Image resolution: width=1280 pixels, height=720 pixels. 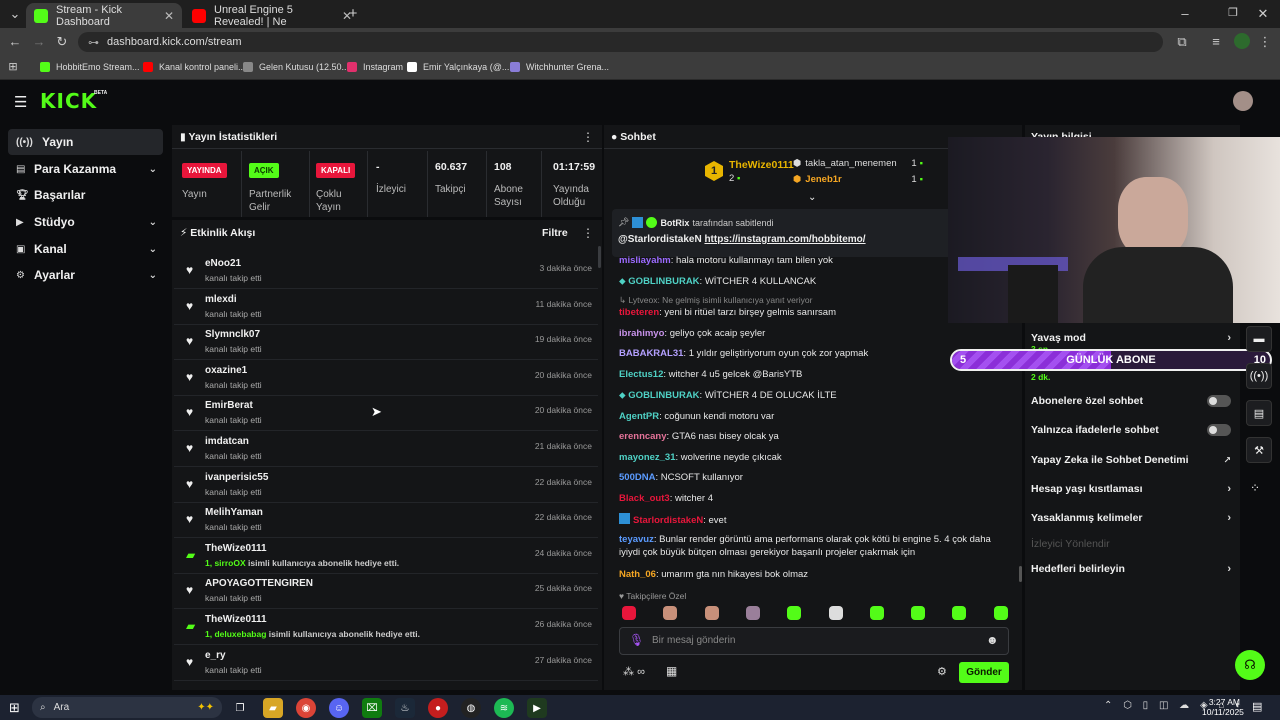 I want to click on expand-chevron-icon: ⌄, so click(x=812, y=197).